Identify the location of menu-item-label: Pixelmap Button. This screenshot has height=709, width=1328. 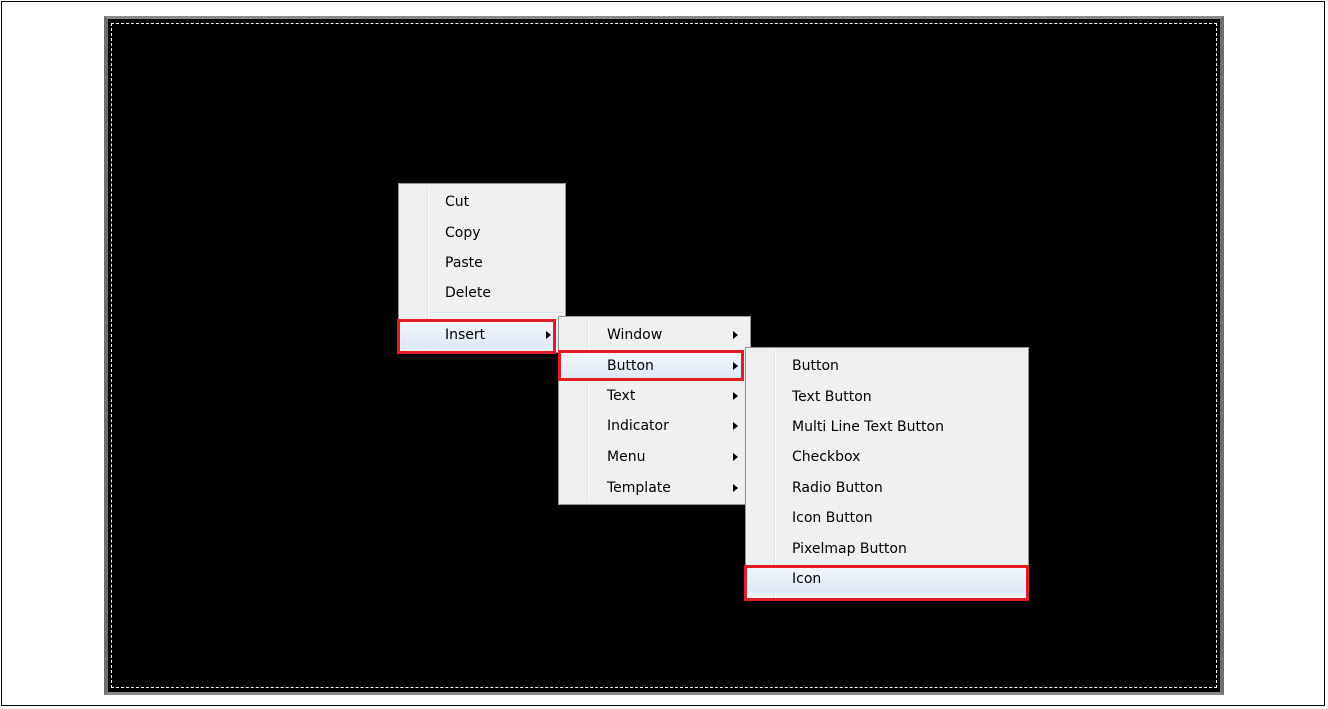
(849, 549).